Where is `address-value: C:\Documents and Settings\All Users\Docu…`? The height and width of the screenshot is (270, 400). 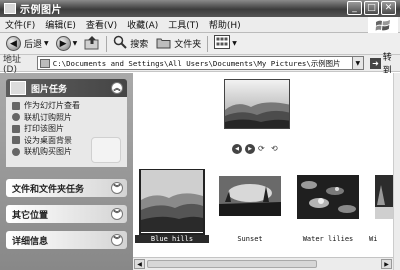
address-value: C:\Documents and Settings\All Users\Docu… is located at coordinates (196, 63).